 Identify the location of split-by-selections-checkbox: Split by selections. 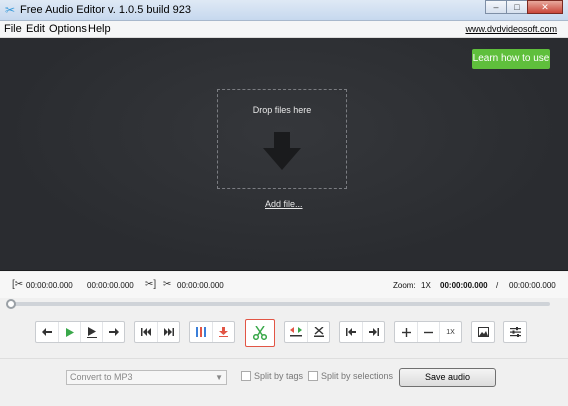
(350, 376).